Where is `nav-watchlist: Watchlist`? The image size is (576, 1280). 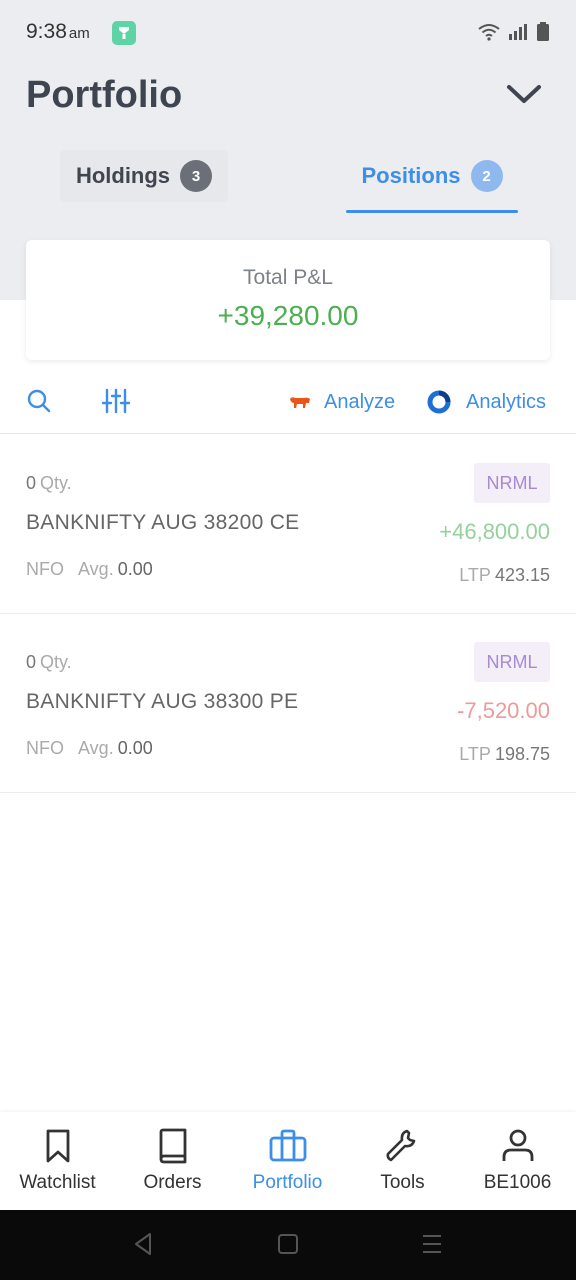
nav-watchlist: Watchlist is located at coordinates (57, 1161).